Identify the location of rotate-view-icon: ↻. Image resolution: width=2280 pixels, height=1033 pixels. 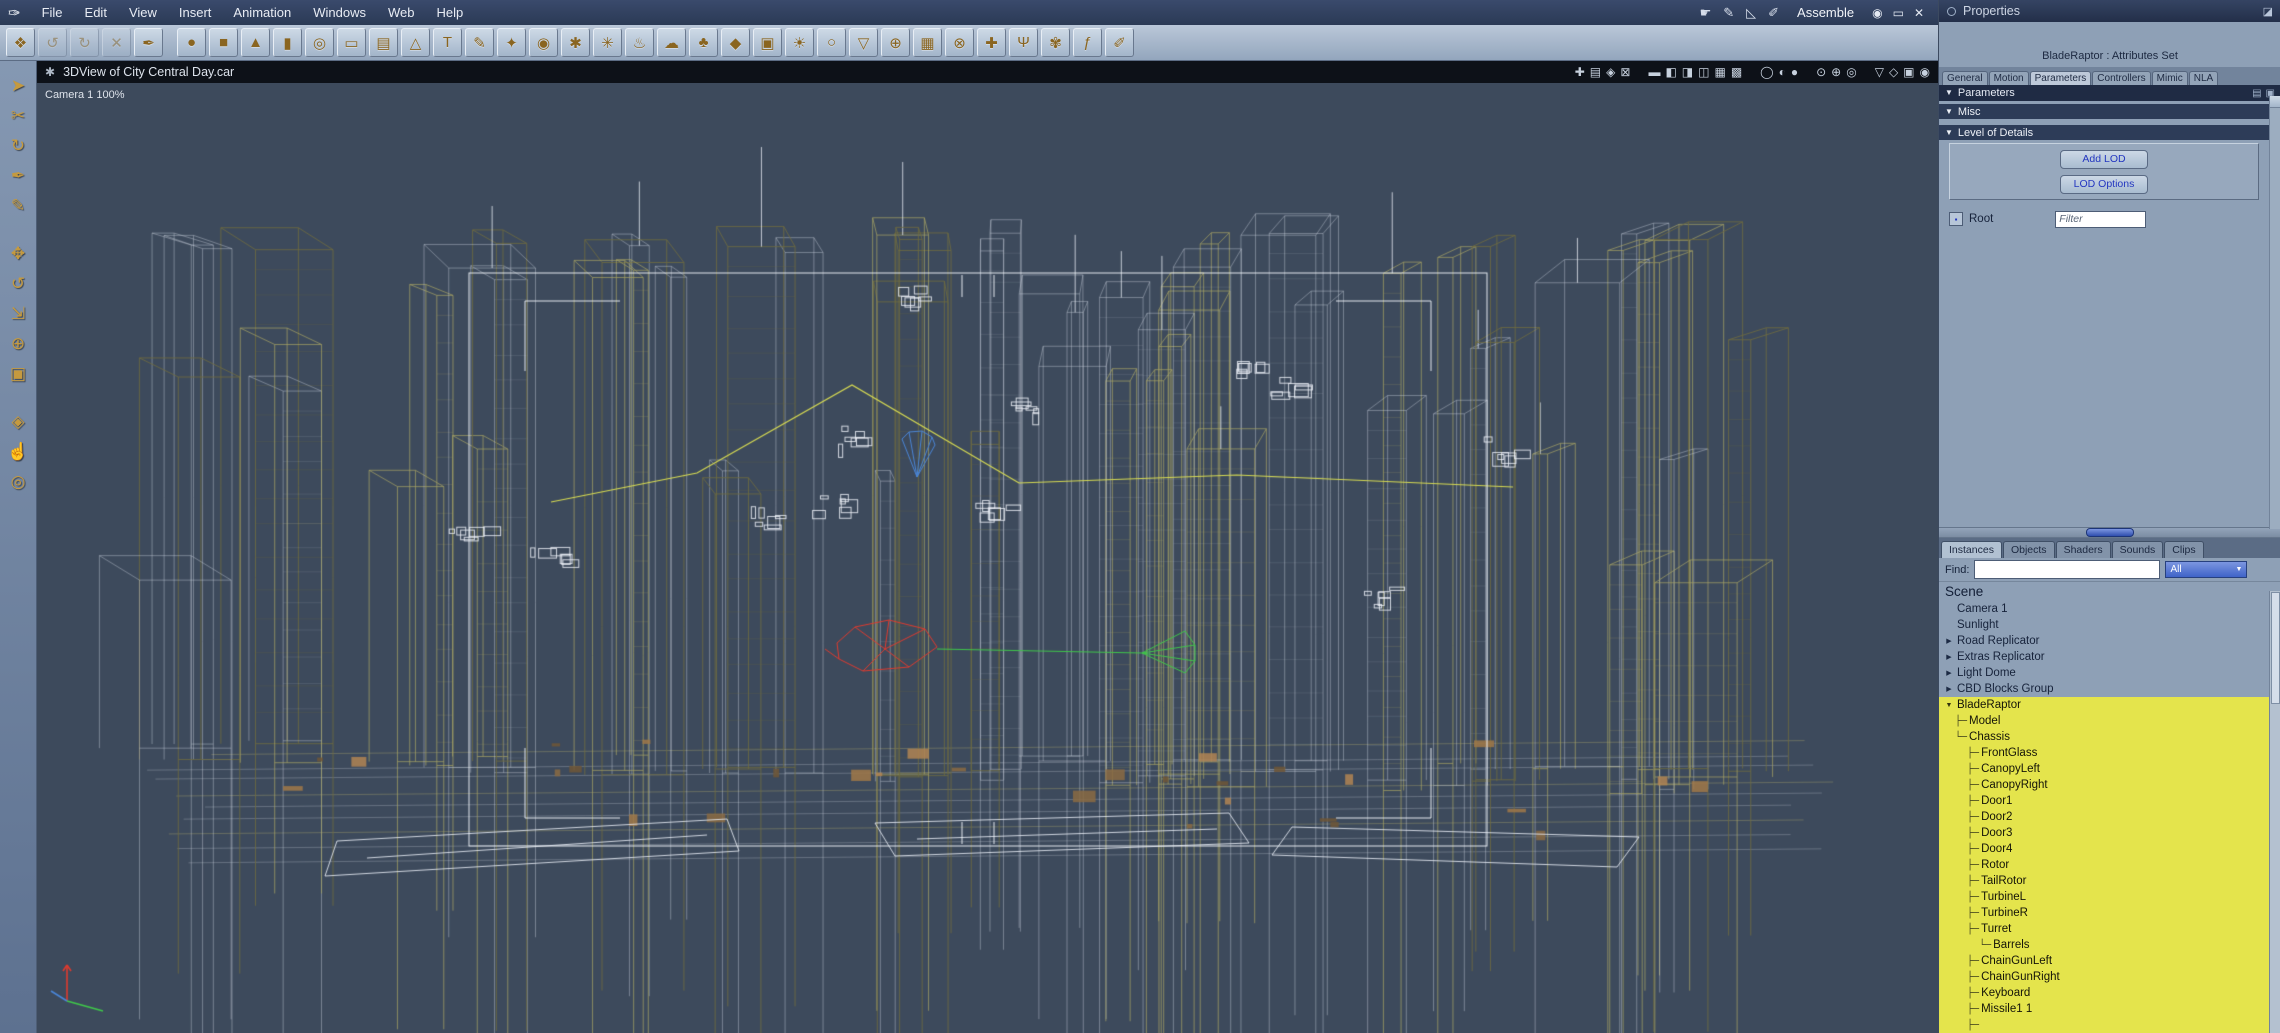
(18, 145).